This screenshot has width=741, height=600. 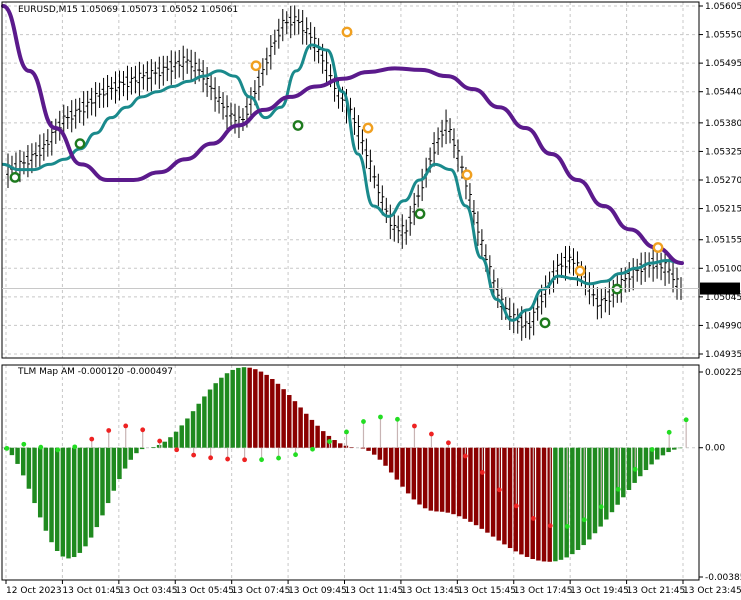 I want to click on x-tick-label: 13 Oct 01:45, so click(x=91, y=591).